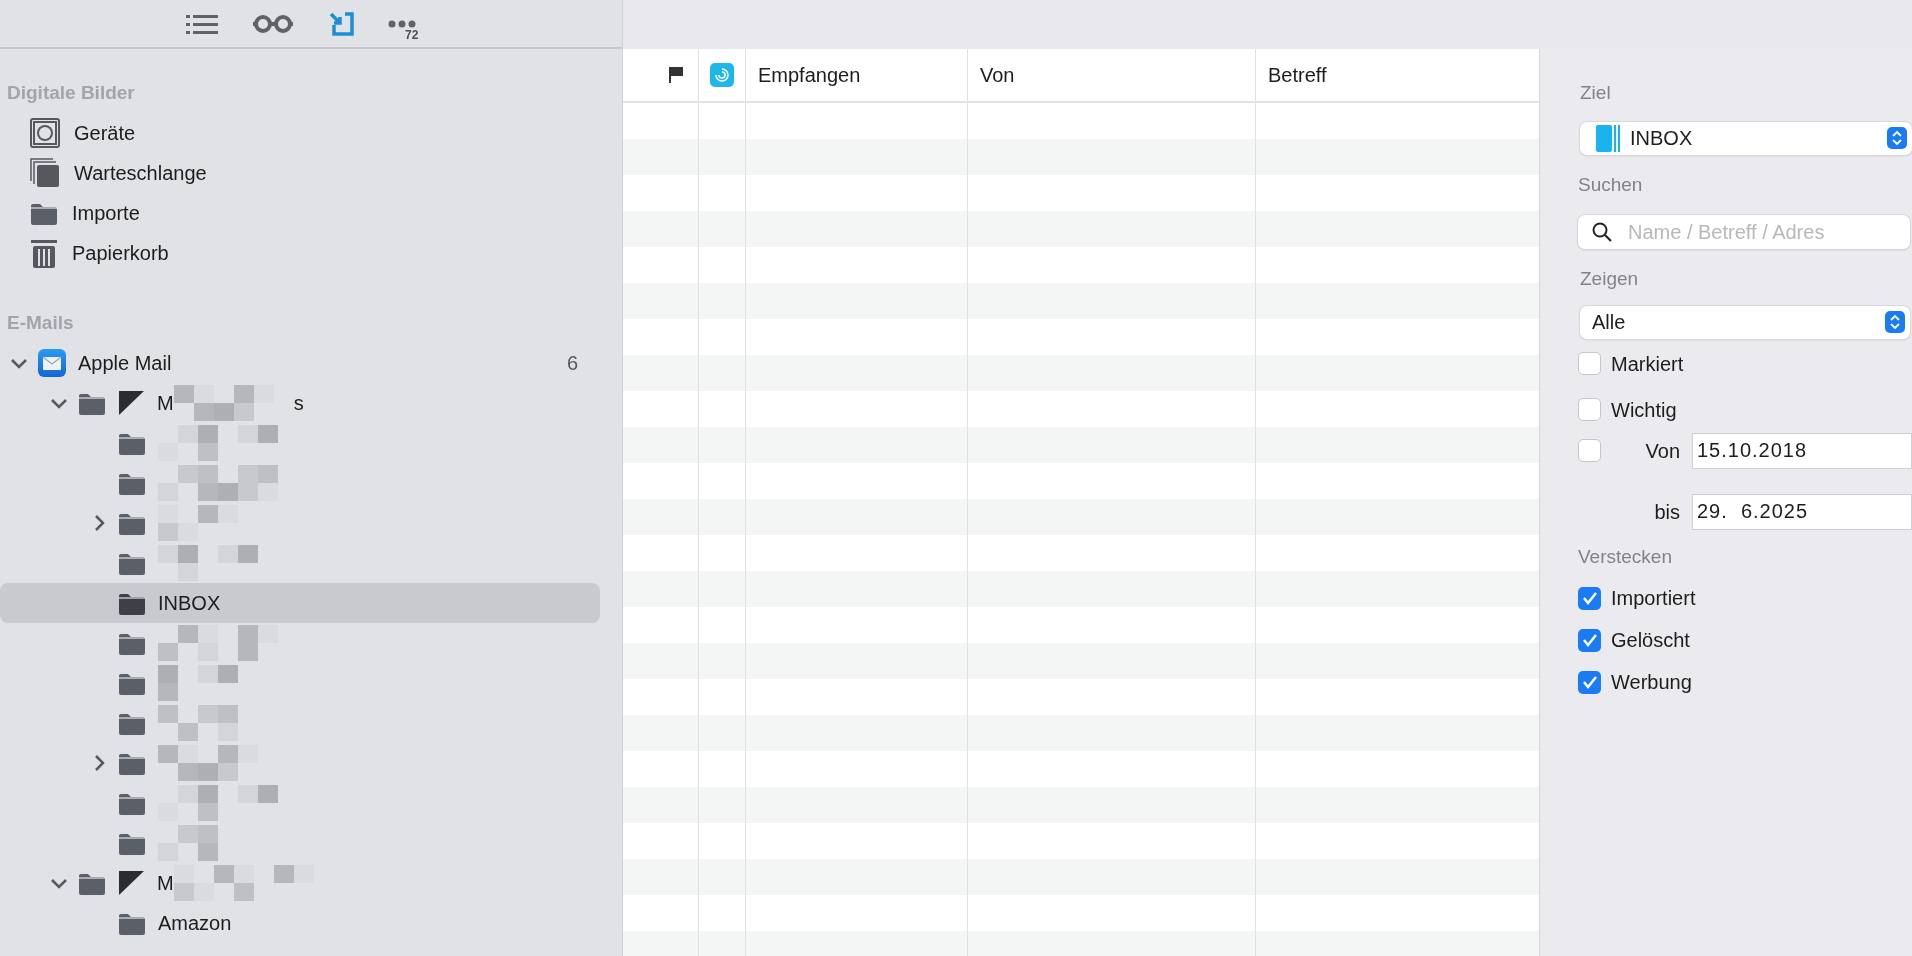 This screenshot has height=956, width=1912. Describe the element at coordinates (722, 75) in the screenshot. I see `app-icon` at that location.